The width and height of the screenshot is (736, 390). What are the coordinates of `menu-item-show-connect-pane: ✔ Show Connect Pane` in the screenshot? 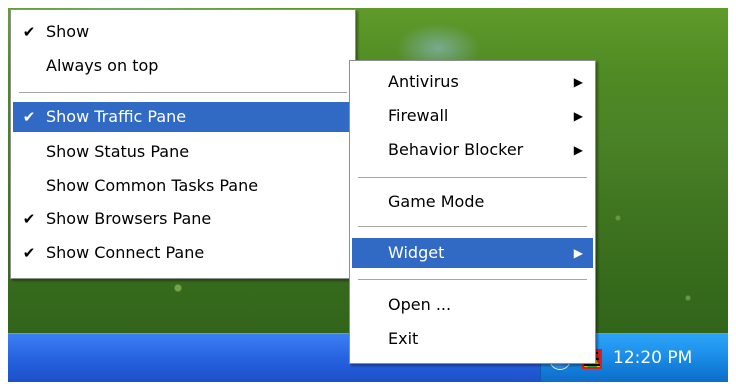 It's located at (183, 253).